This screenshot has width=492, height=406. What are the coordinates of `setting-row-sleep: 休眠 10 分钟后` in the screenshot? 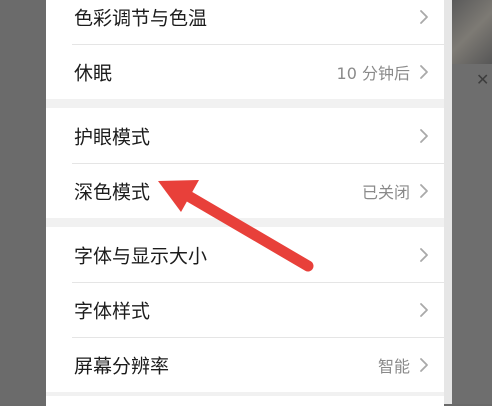 It's located at (245, 71).